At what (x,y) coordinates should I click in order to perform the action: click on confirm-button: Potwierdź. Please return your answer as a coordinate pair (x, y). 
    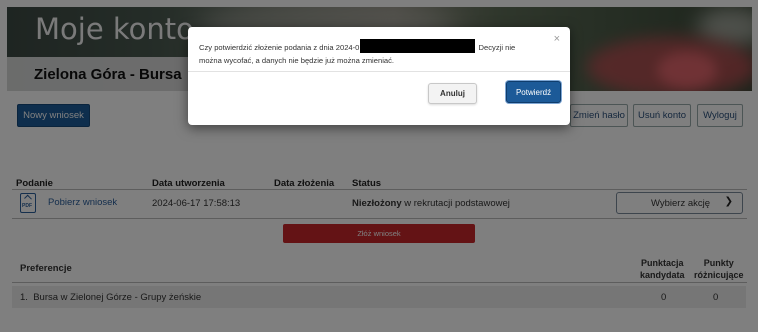
    Looking at the image, I should click on (533, 92).